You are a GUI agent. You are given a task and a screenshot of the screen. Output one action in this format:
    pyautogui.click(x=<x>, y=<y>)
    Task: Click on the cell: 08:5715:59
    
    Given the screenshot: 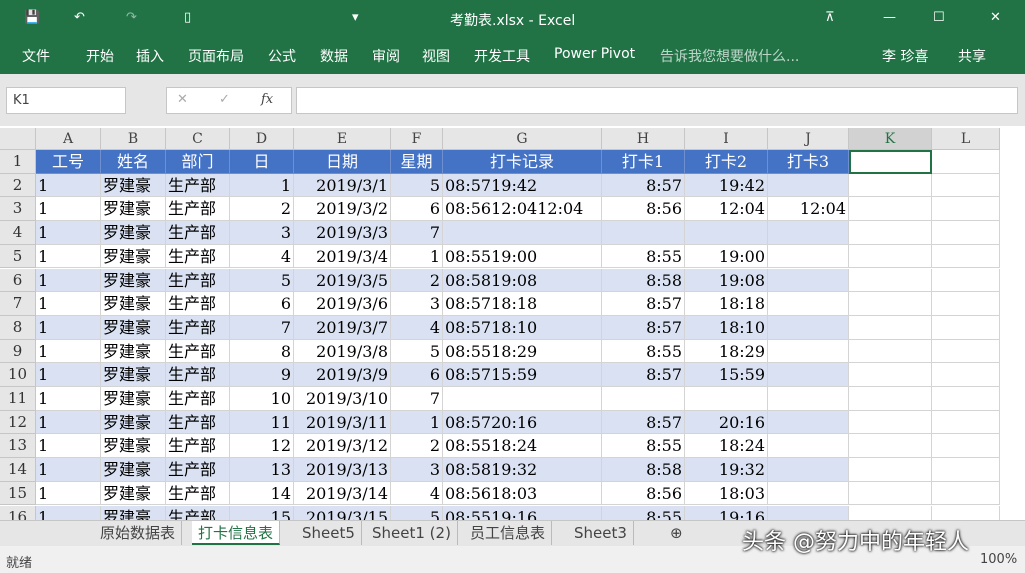 What is the action you would take?
    pyautogui.click(x=522, y=375)
    